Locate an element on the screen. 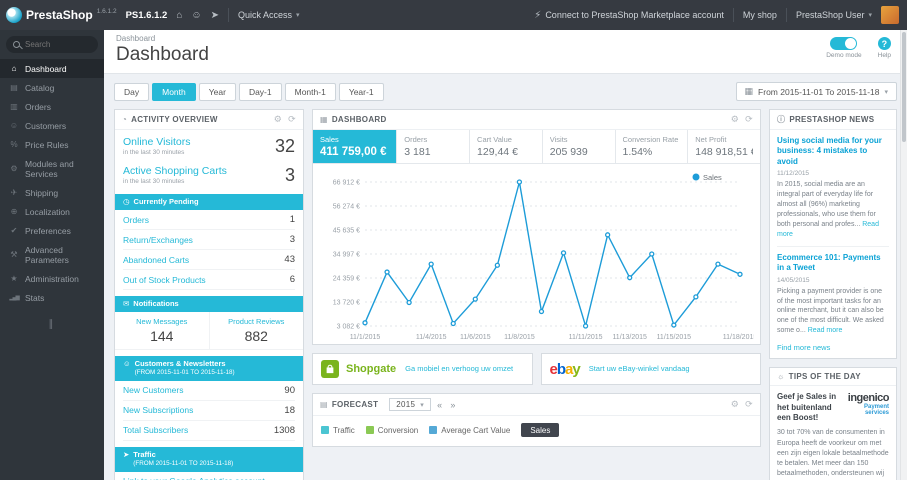 The width and height of the screenshot is (907, 480). breadcrumb: Dashboard is located at coordinates (505, 38).